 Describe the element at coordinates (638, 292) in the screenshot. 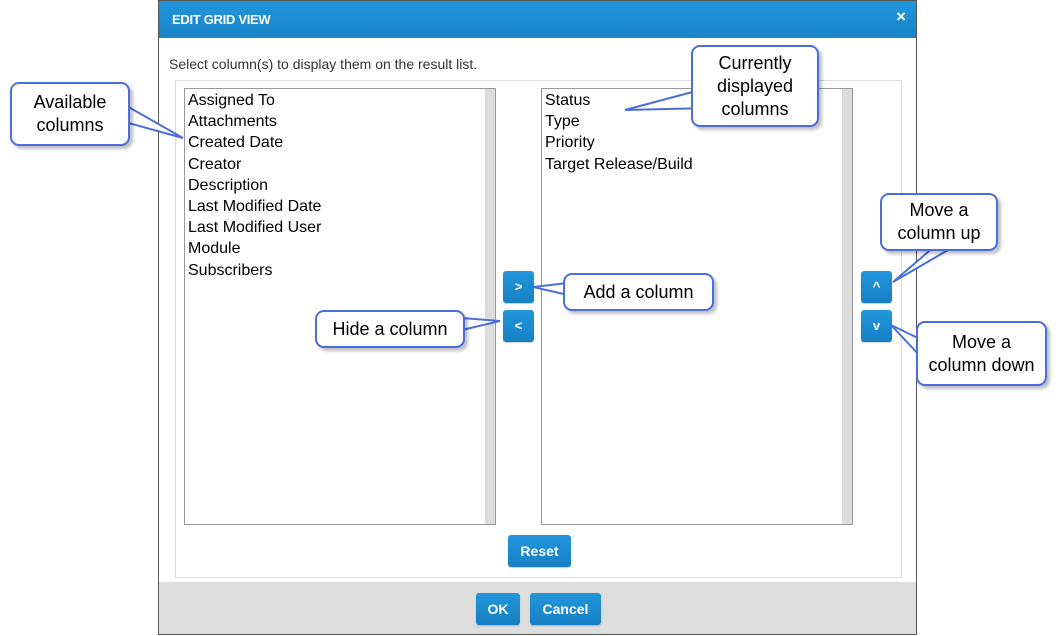

I see `callout-add-column: Add a column` at that location.